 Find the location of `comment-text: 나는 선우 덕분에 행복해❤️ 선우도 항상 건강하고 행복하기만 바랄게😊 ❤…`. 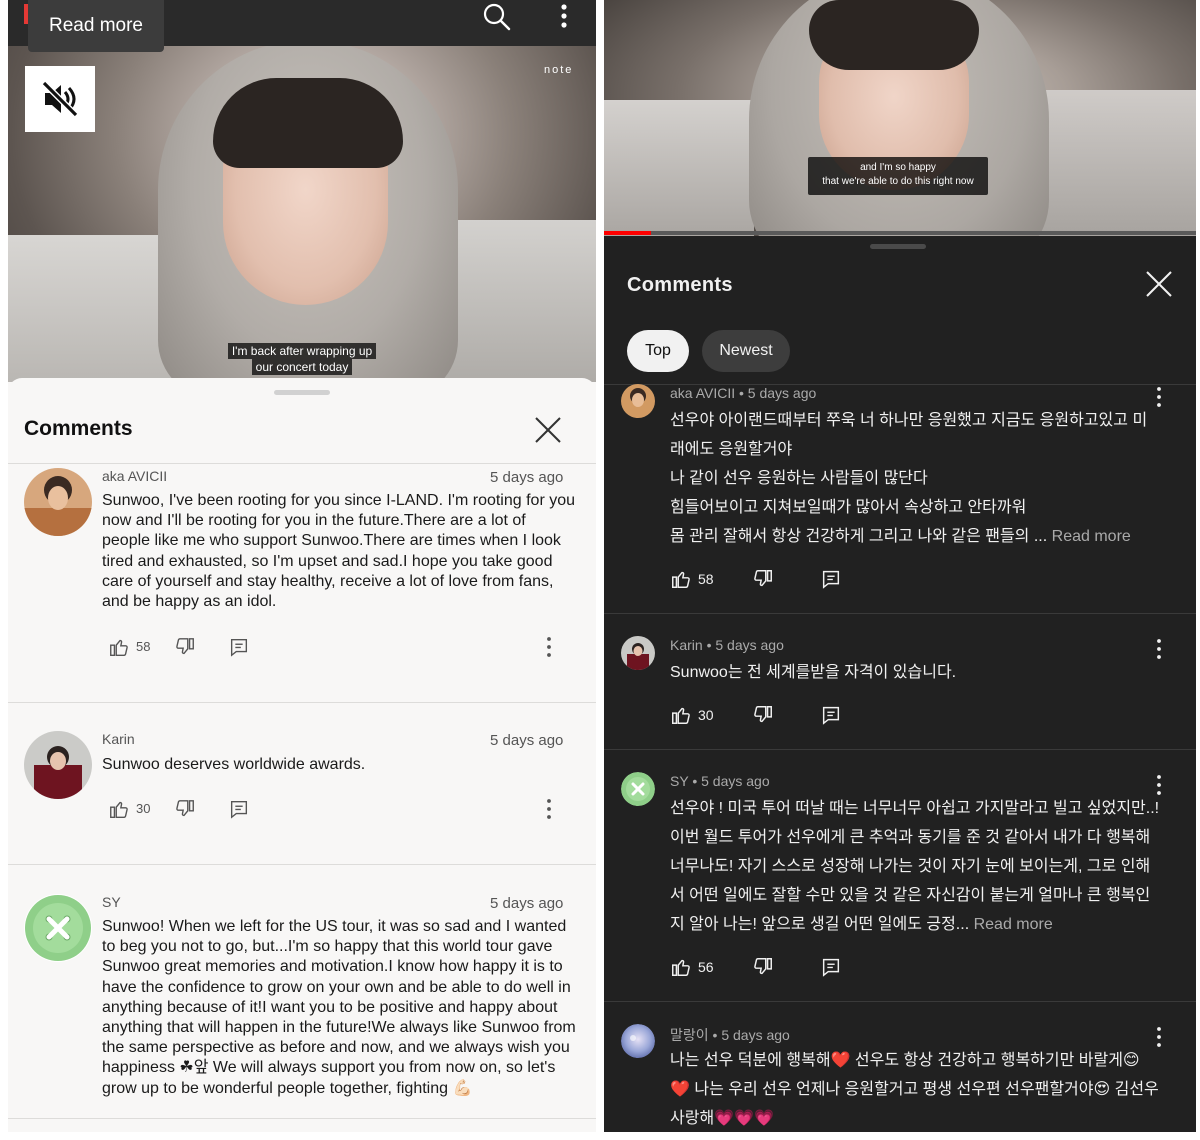

comment-text: 나는 선우 덕분에 행복해❤️ 선우도 항상 건강하고 행복하기만 바랄게😊 ❤… is located at coordinates (914, 1089).